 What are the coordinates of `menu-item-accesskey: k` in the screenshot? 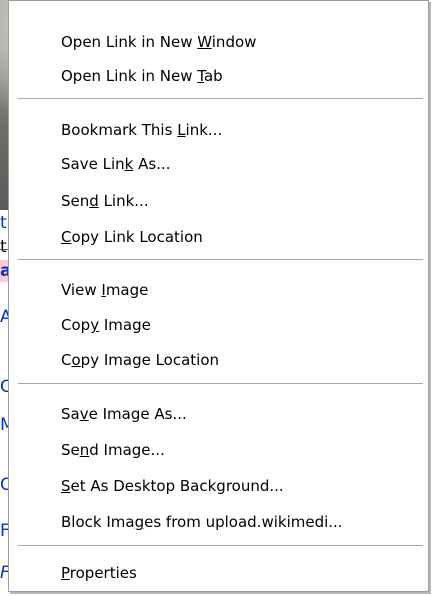 It's located at (129, 164).